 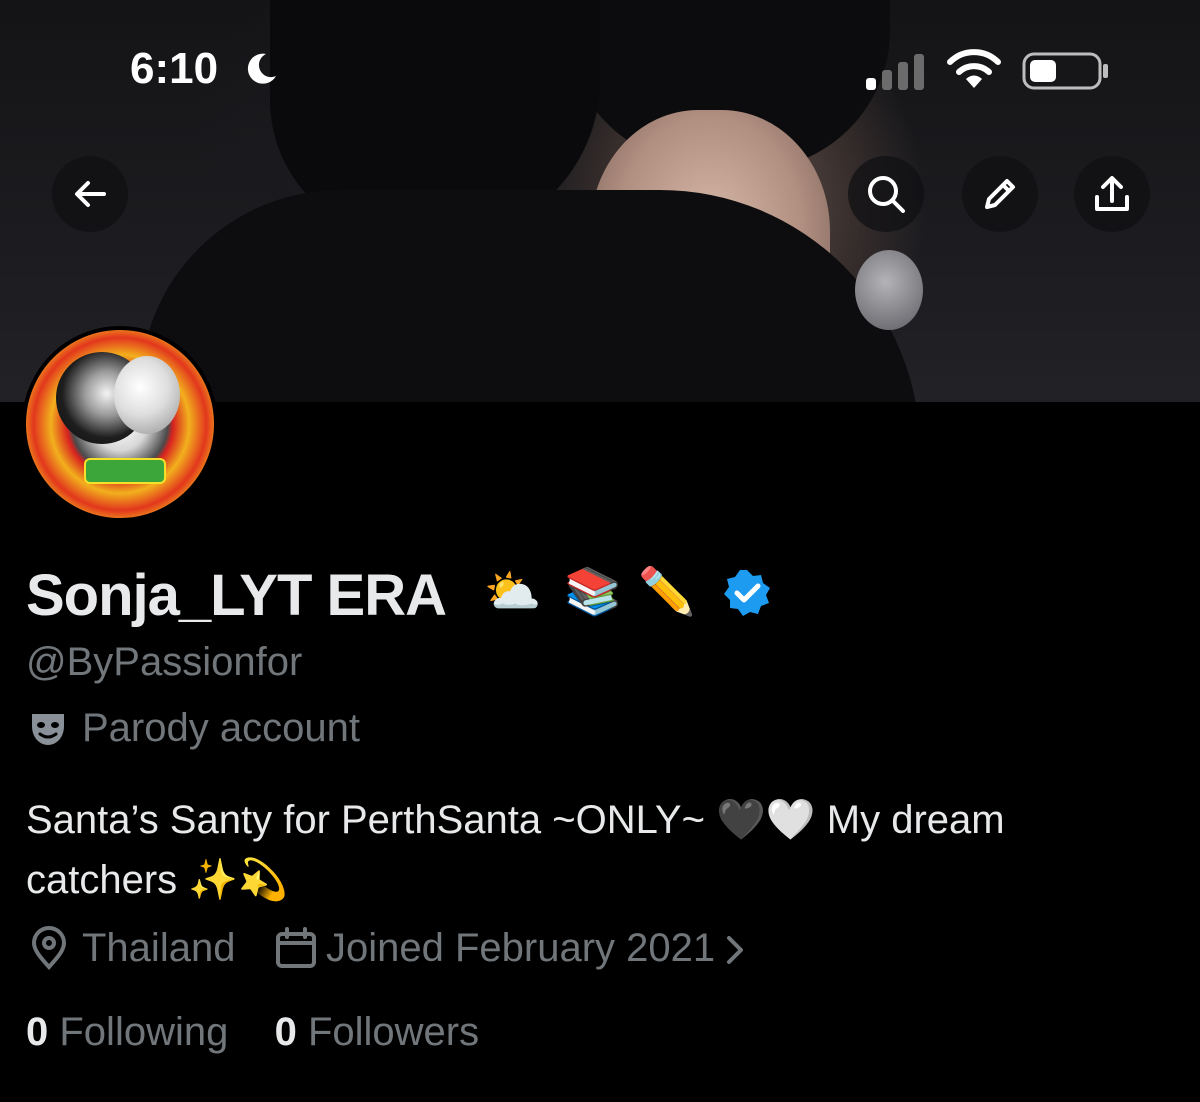 I want to click on search-icon, so click(x=886, y=194).